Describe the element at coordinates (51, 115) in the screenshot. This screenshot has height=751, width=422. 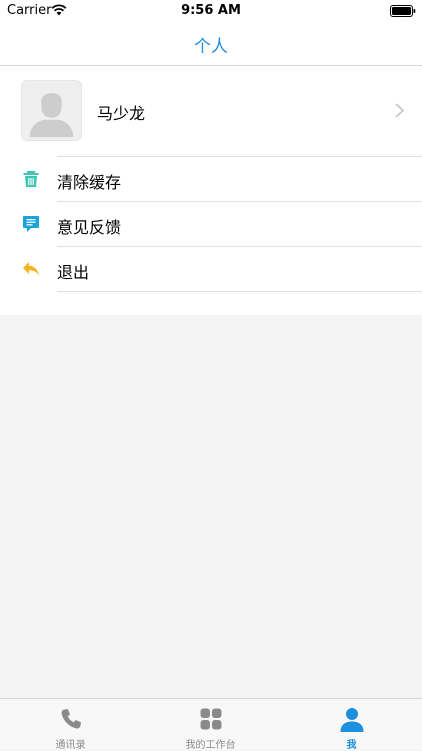
I see `default-avatar-icon` at that location.